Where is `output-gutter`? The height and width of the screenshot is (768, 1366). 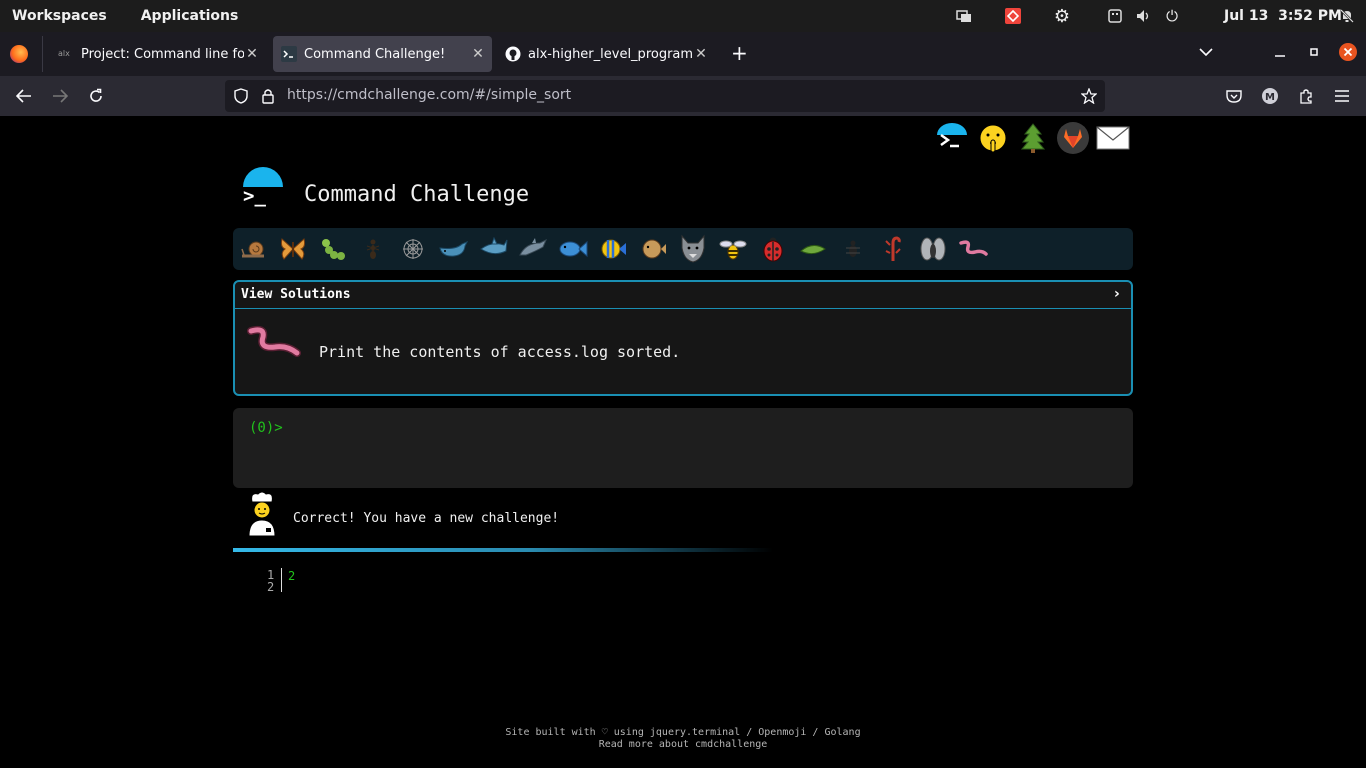
output-gutter is located at coordinates (281, 580).